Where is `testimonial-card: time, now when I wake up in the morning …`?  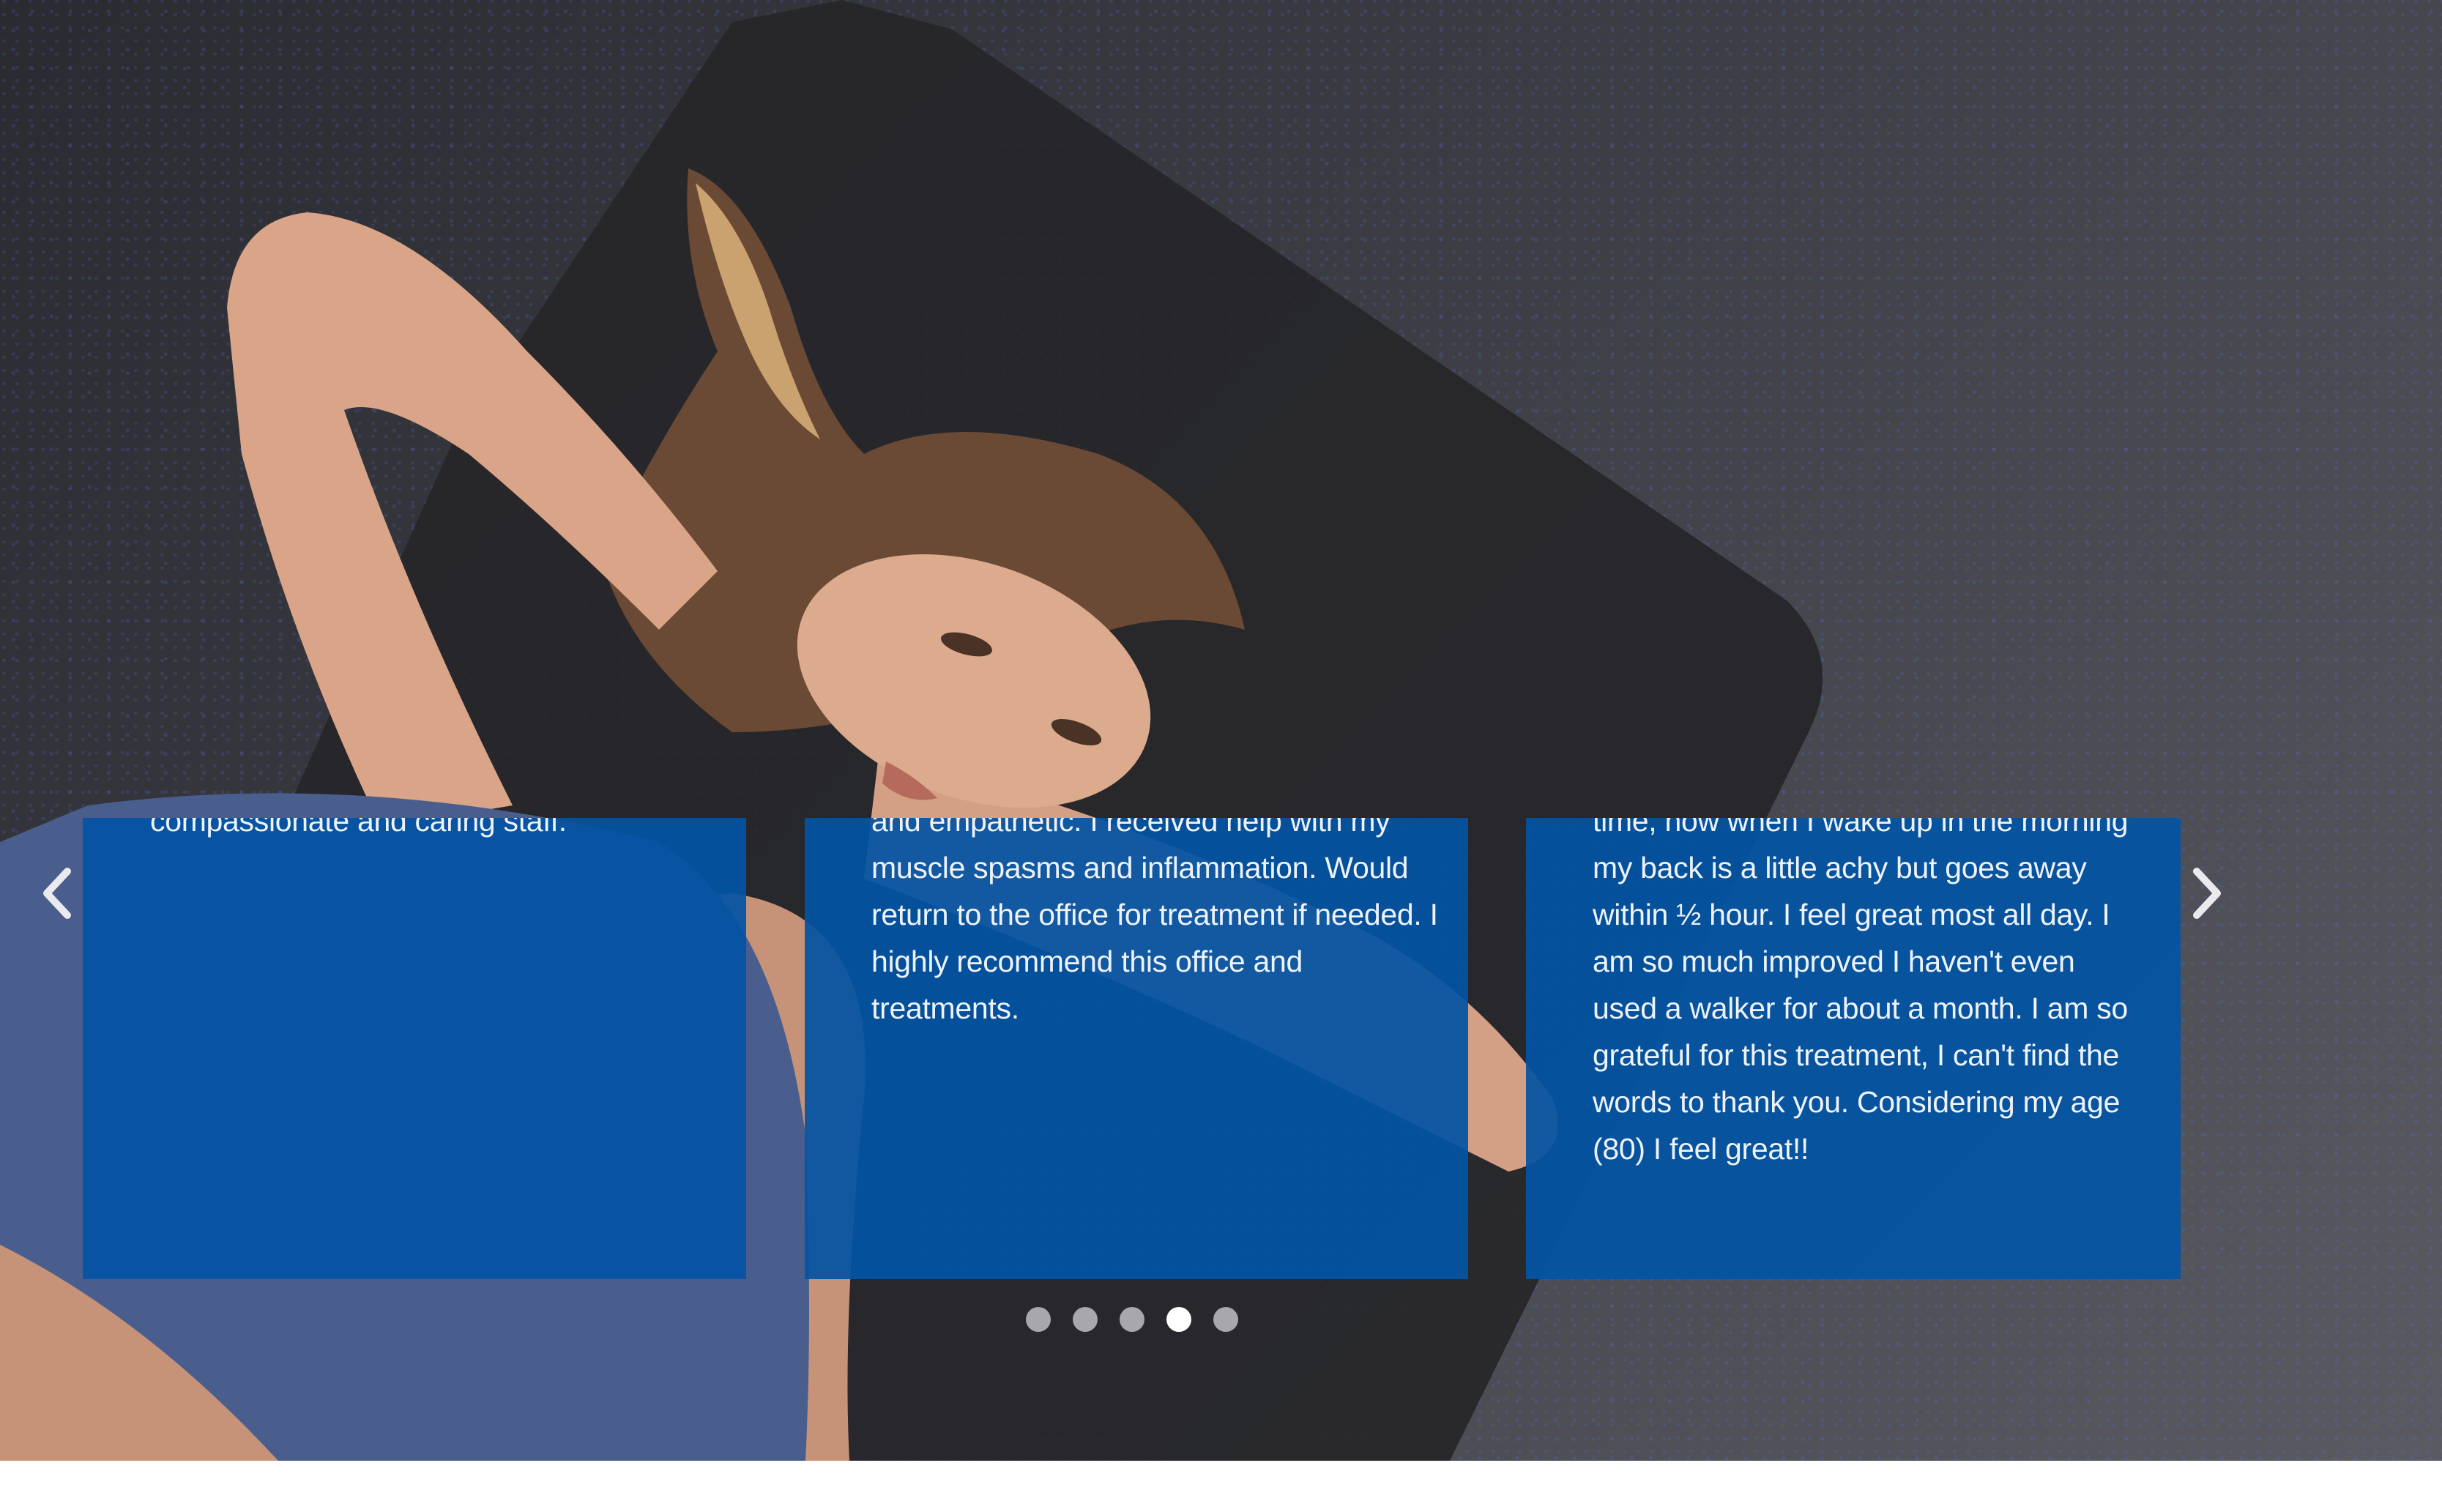 testimonial-card: time, now when I wake up in the morning … is located at coordinates (1853, 1048).